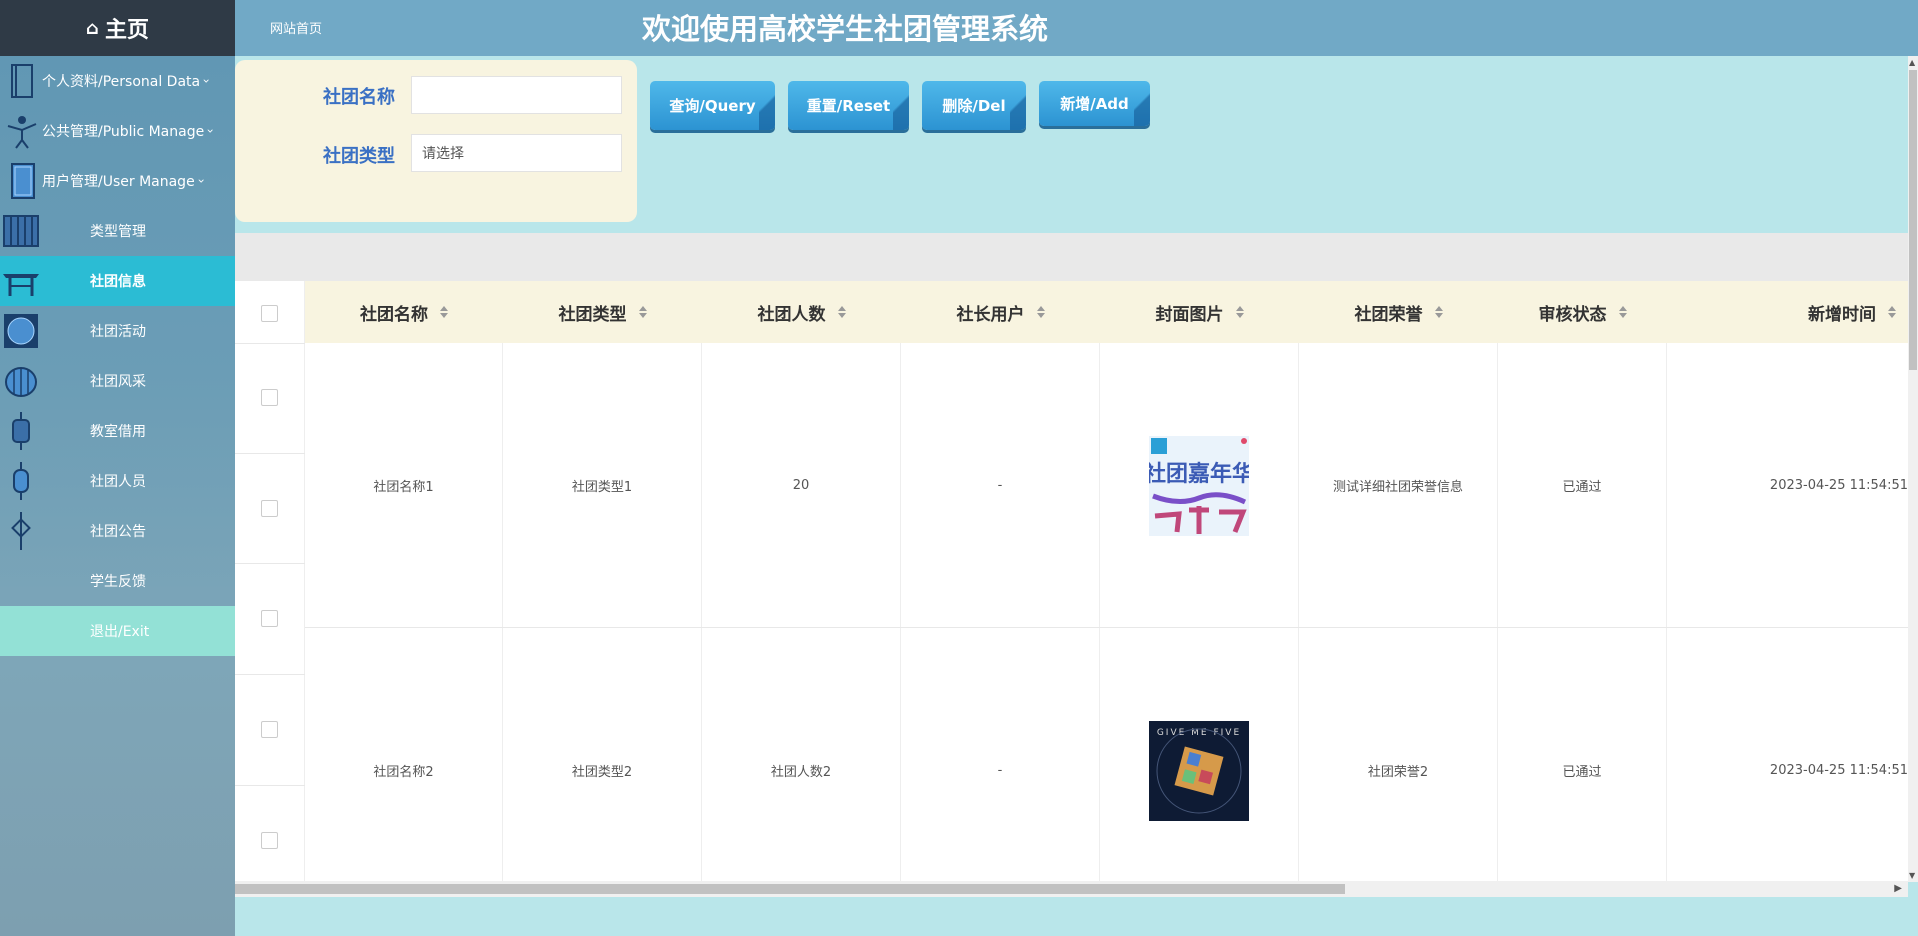 This screenshot has height=936, width=1918. What do you see at coordinates (1912, 875) in the screenshot?
I see `scroll-down-arrow-icon: ▼` at bounding box center [1912, 875].